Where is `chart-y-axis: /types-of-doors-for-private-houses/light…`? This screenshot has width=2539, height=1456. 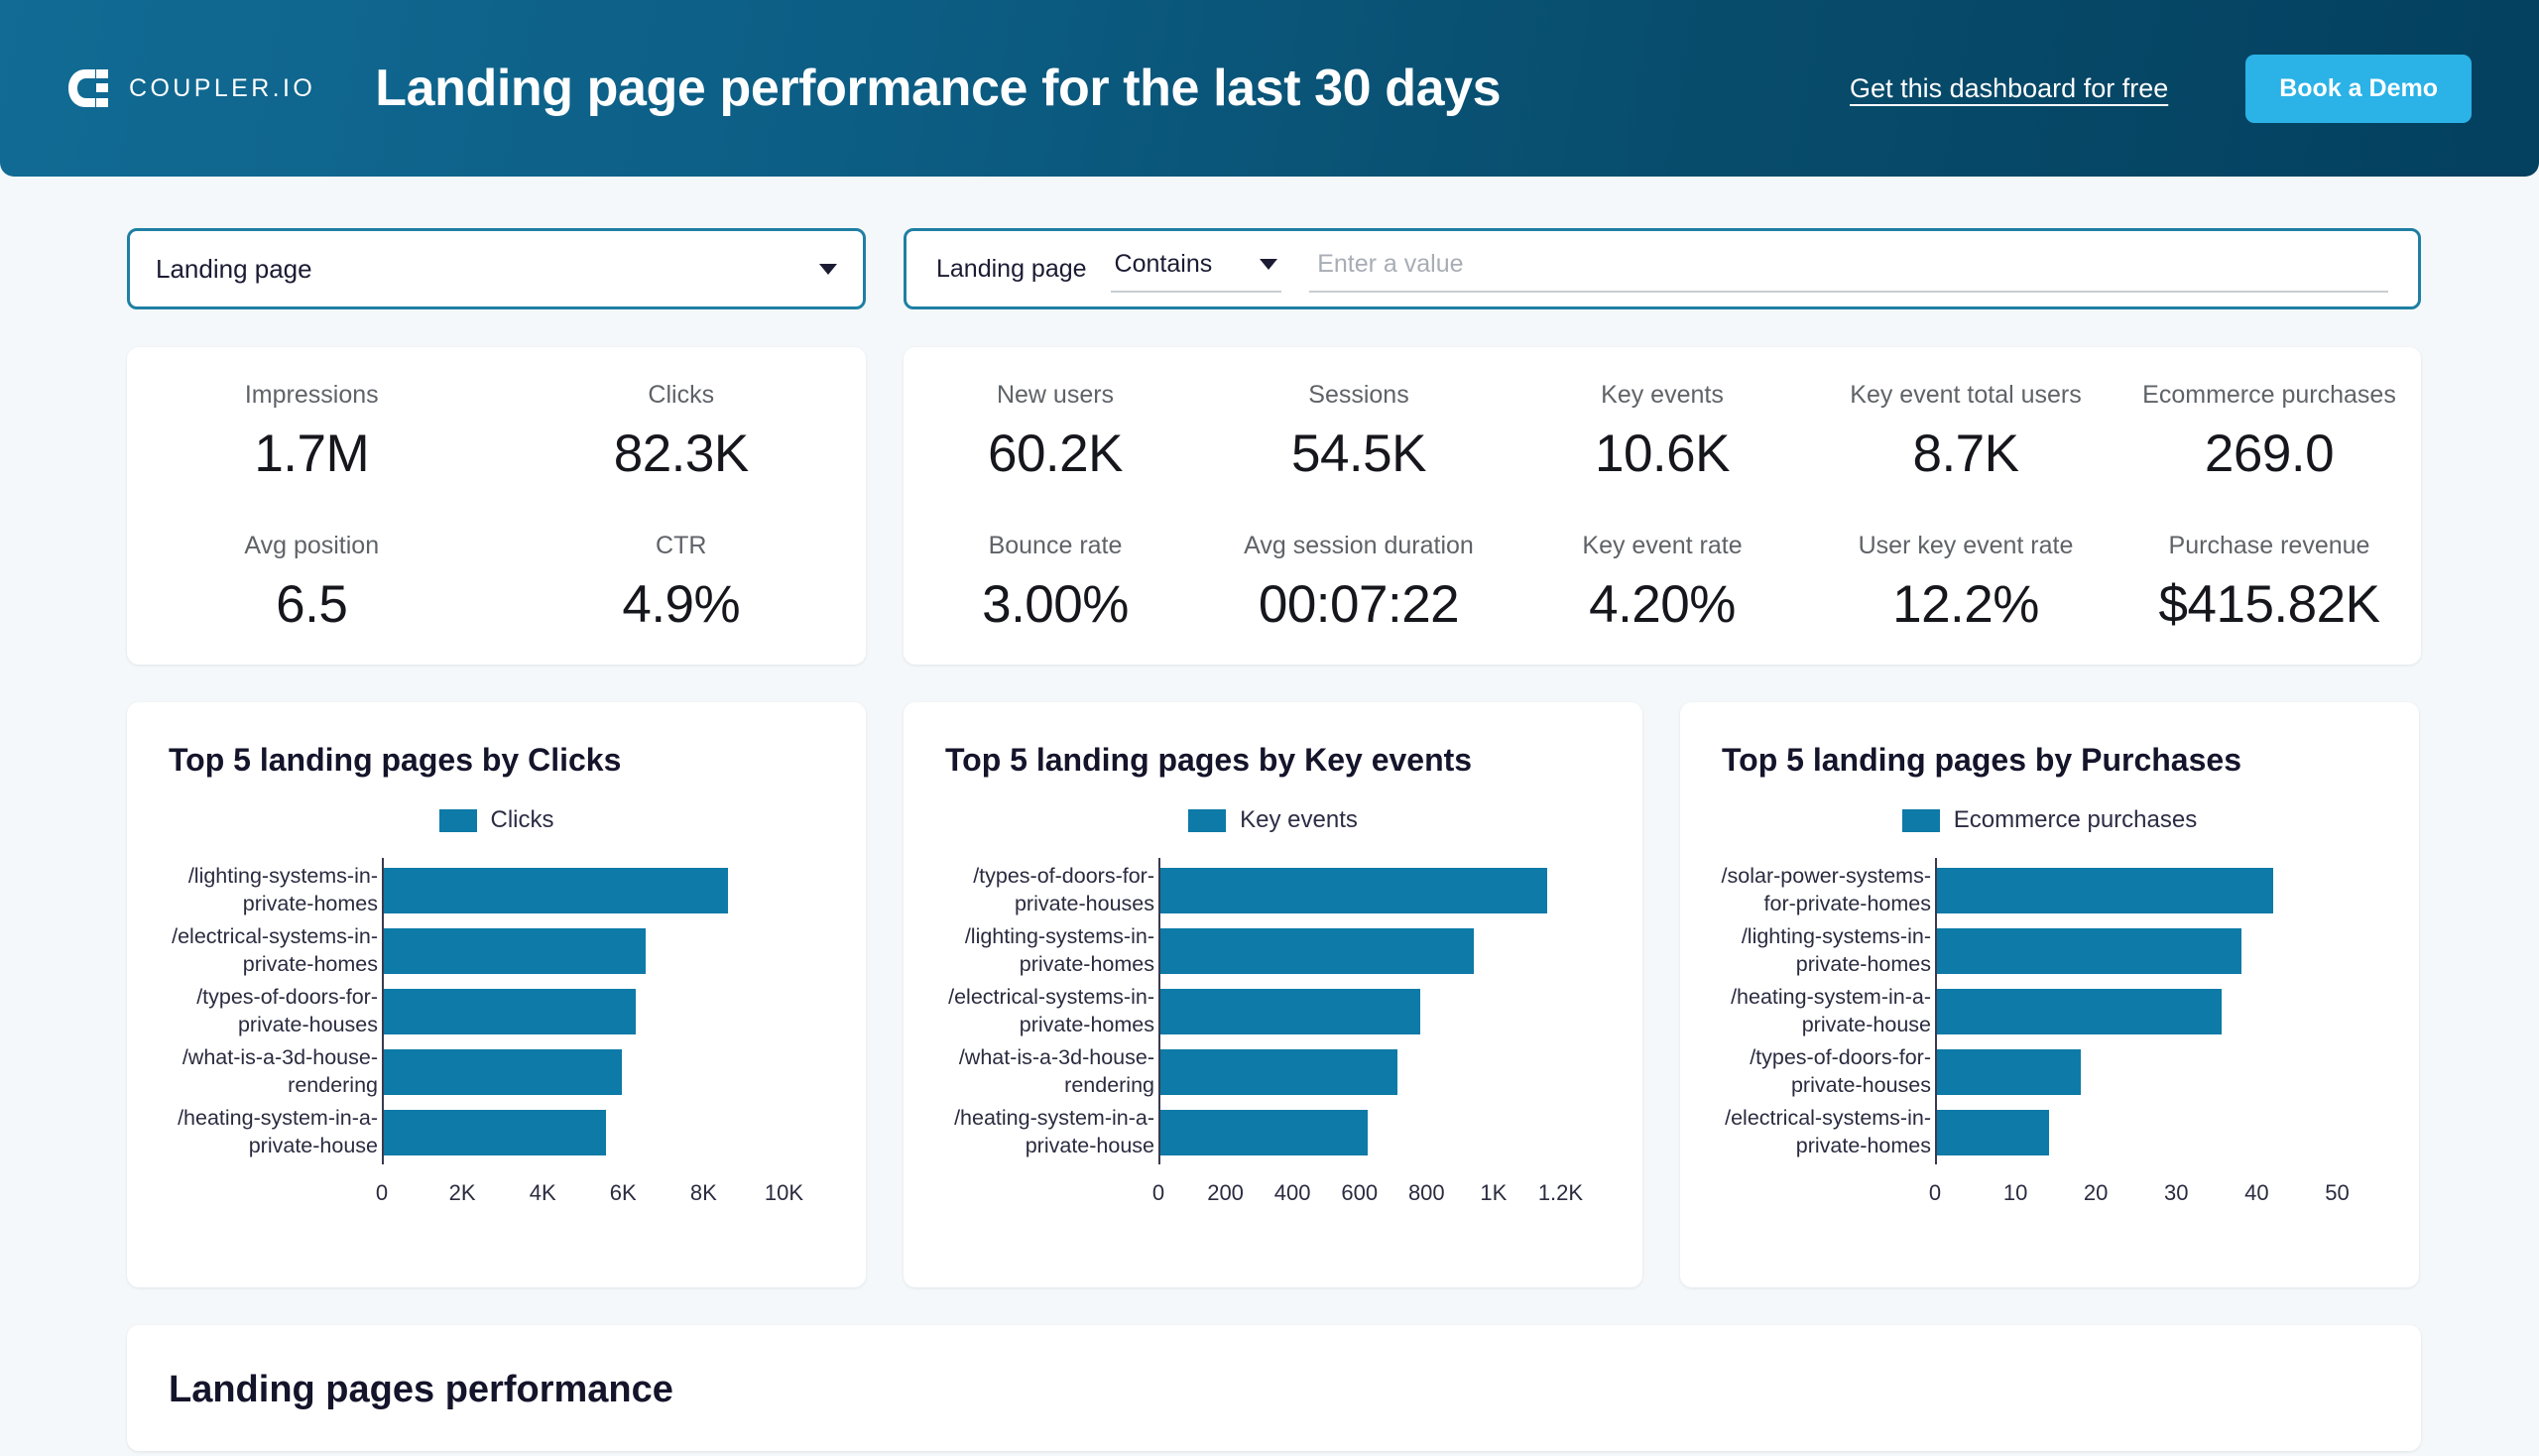
chart-y-axis: /types-of-doors-for-private-houses/light… is located at coordinates (1051, 1011).